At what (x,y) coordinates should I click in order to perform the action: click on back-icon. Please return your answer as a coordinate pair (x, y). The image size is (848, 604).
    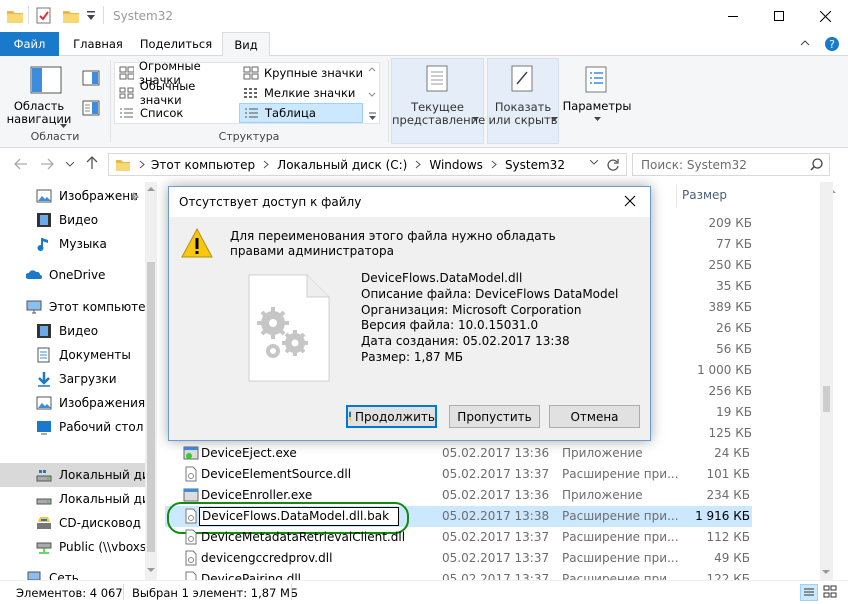
    Looking at the image, I should click on (21, 164).